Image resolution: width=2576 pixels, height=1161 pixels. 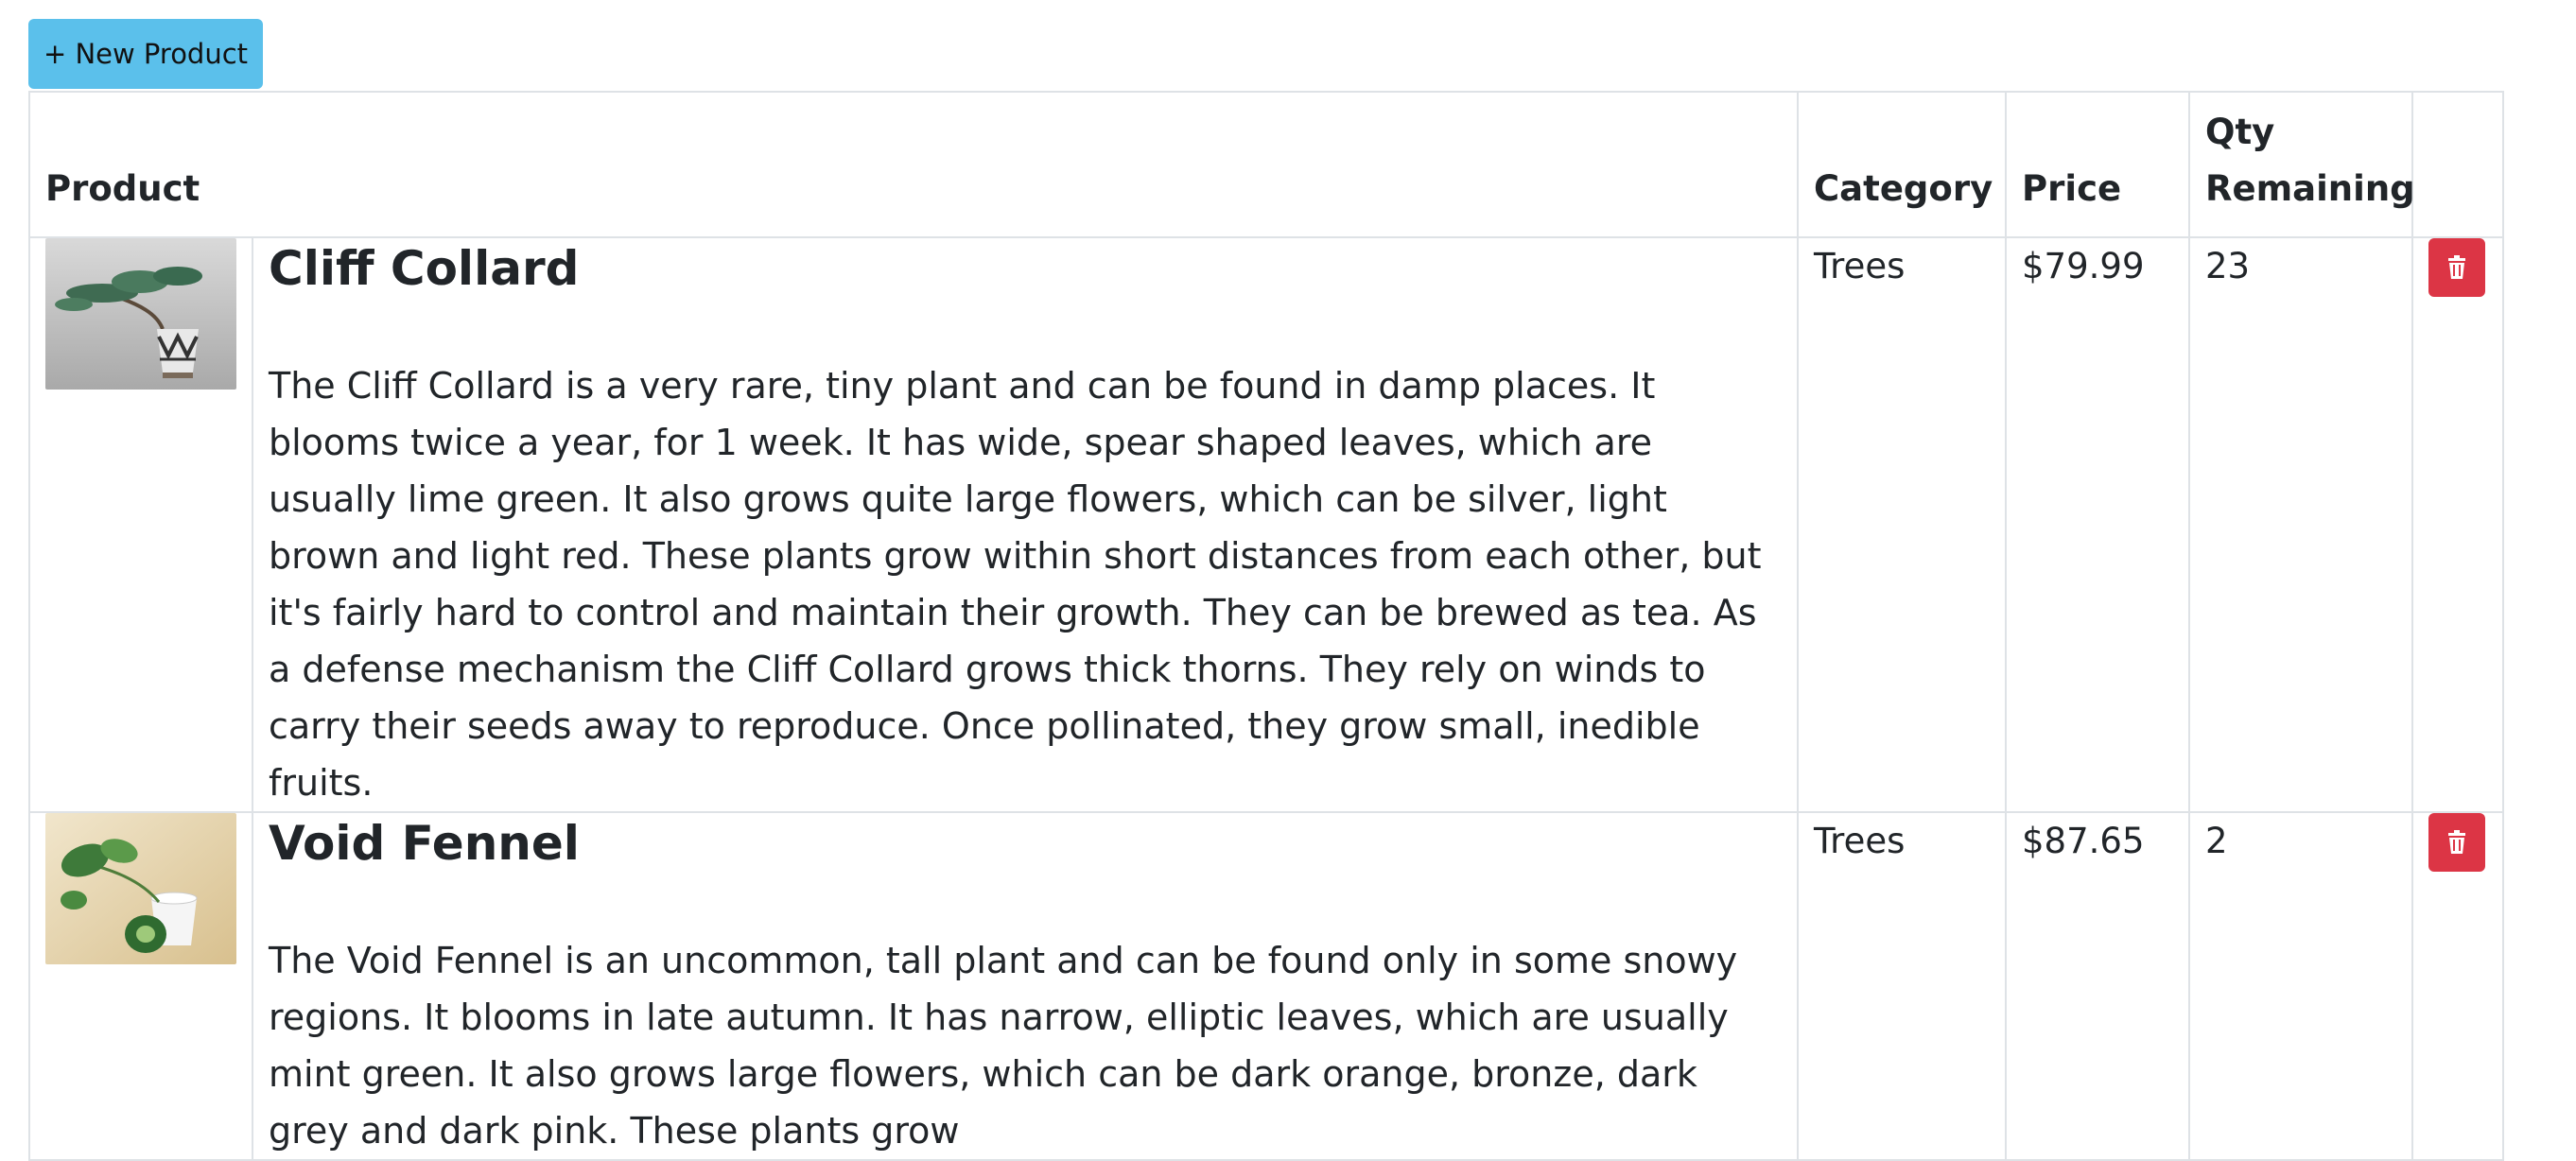 What do you see at coordinates (424, 843) in the screenshot?
I see `product-name: Void Fennel` at bounding box center [424, 843].